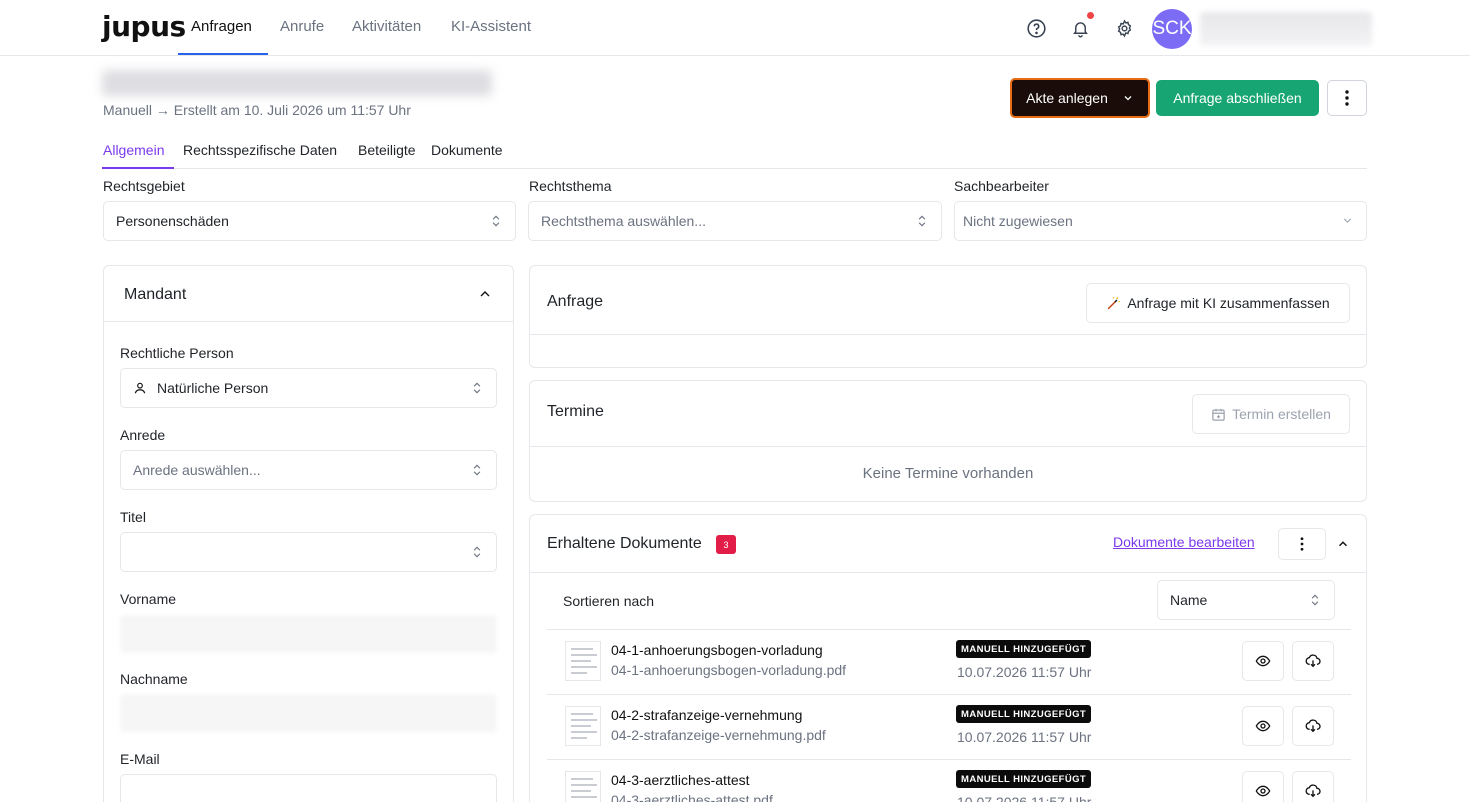 The width and height of the screenshot is (1470, 802). Describe the element at coordinates (692, 797) in the screenshot. I see `document-filename: 04-3-aerztliches-attest.pdf` at that location.